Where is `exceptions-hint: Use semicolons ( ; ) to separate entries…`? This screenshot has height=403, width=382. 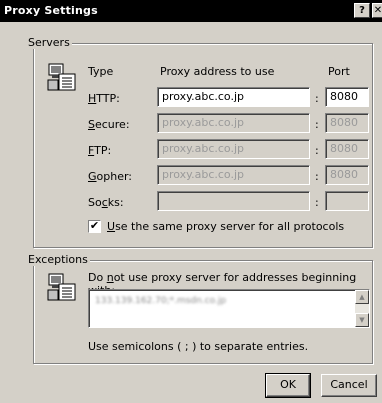
exceptions-hint: Use semicolons ( ; ) to separate entries… is located at coordinates (198, 346).